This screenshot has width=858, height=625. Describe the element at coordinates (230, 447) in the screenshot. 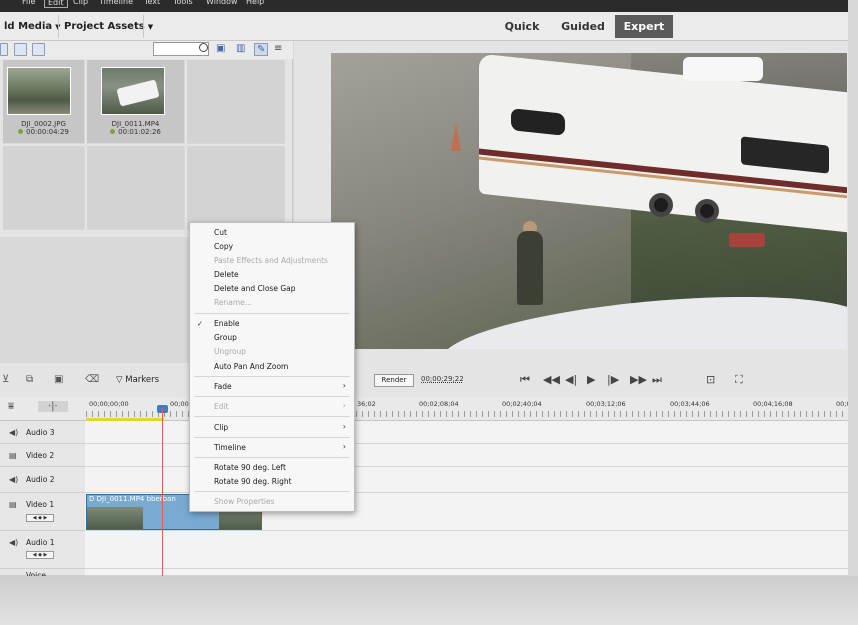

I see `menu-item-timeline: Timeline` at that location.